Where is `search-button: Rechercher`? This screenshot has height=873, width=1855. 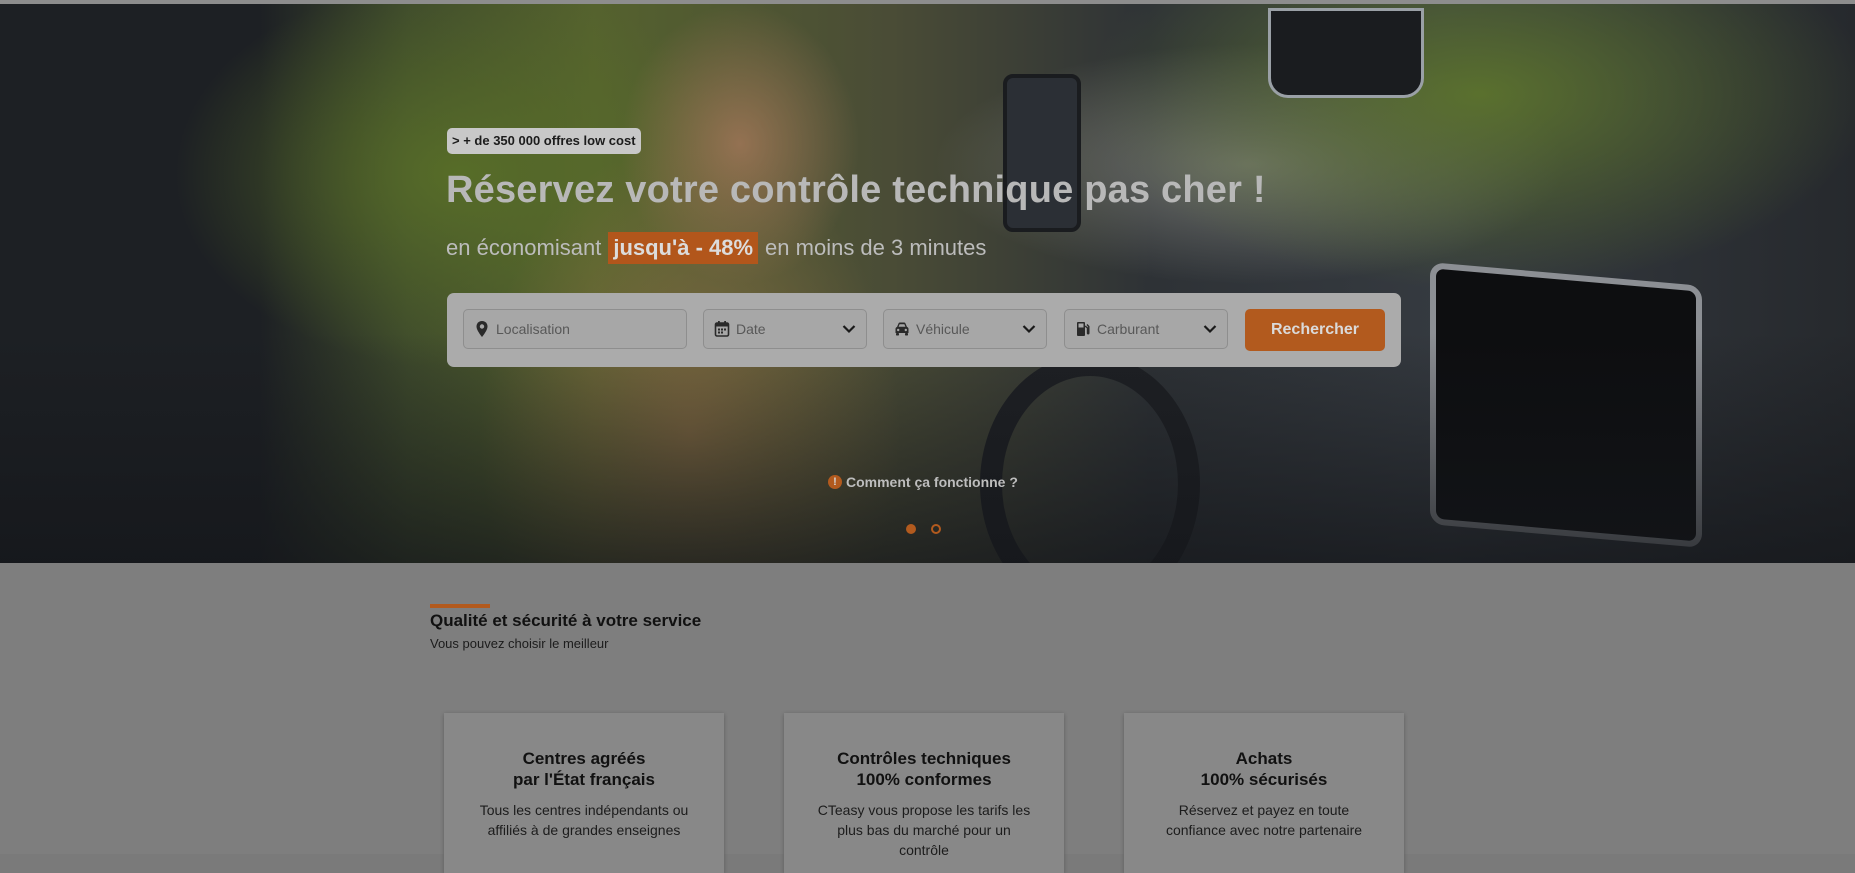 search-button: Rechercher is located at coordinates (1315, 330).